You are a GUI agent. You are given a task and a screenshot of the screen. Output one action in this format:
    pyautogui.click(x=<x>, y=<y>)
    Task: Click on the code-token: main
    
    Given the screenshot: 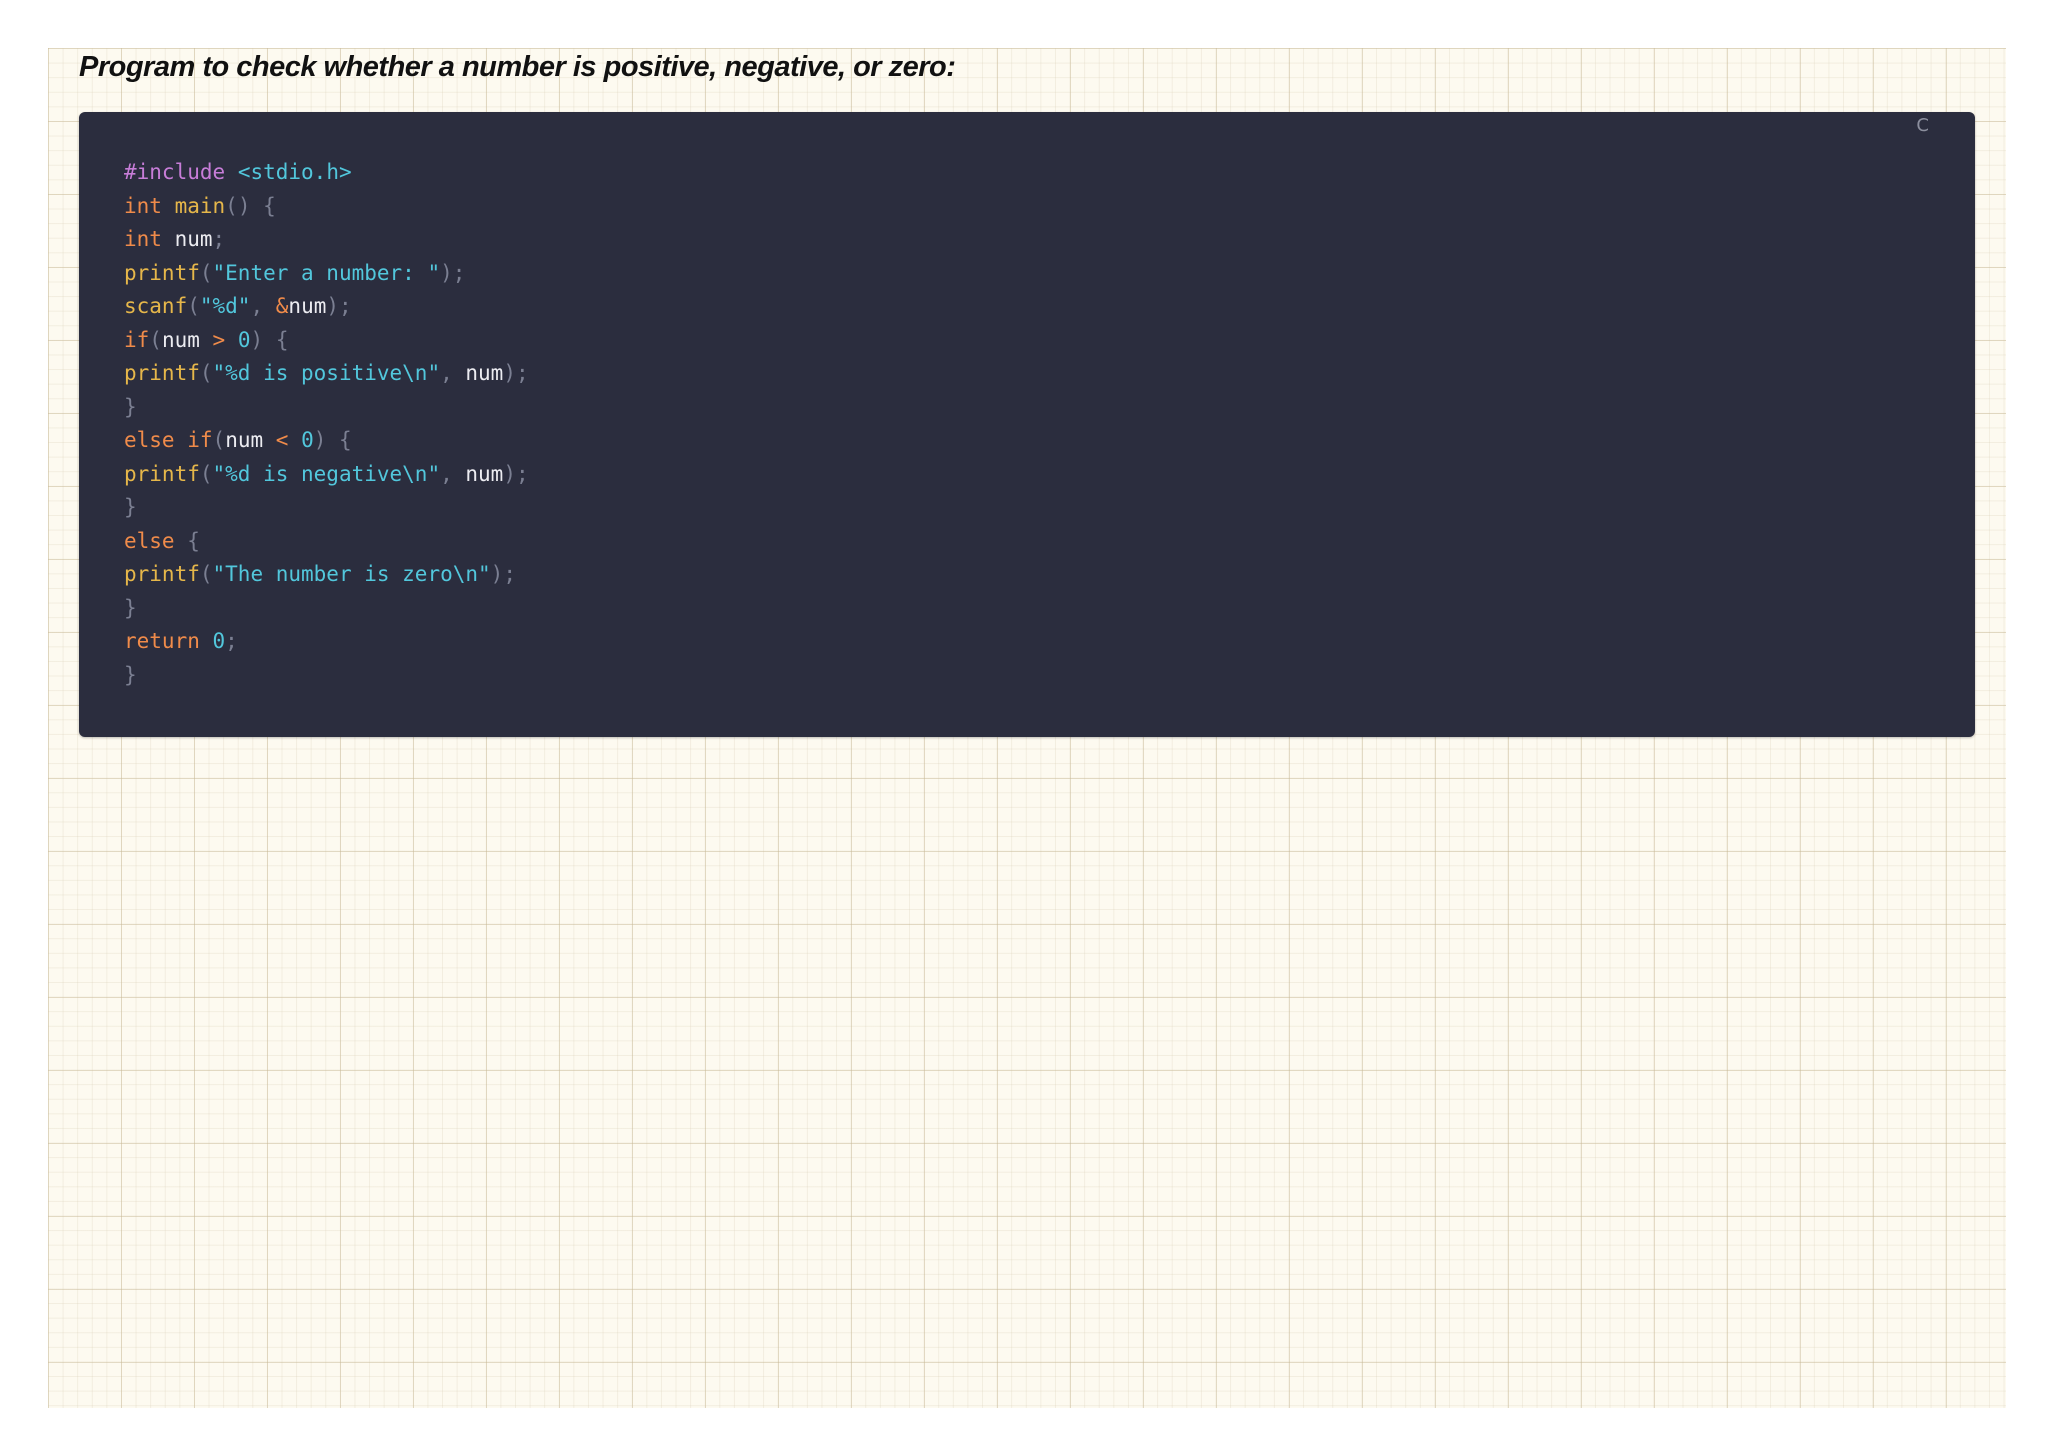 What is the action you would take?
    pyautogui.click(x=200, y=205)
    